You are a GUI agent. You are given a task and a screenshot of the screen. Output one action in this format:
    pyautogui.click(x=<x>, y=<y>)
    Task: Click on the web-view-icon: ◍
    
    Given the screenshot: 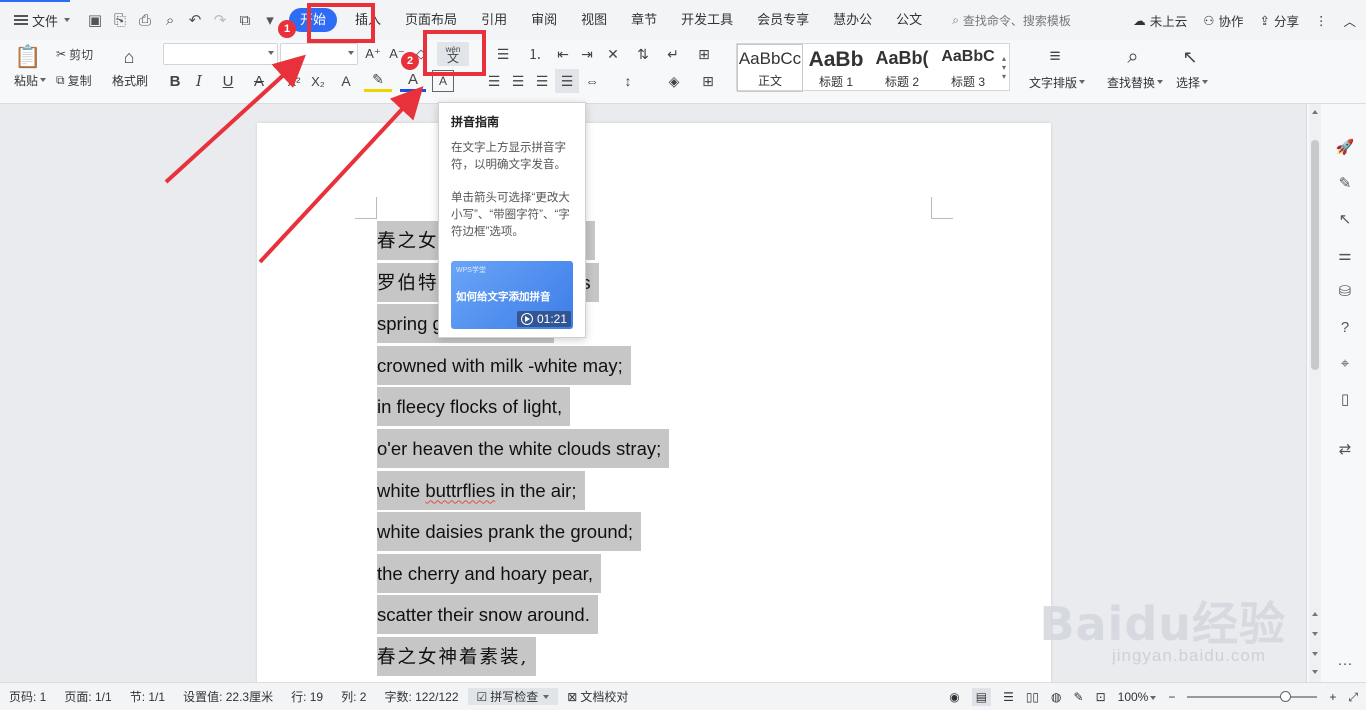 What is the action you would take?
    pyautogui.click(x=1056, y=697)
    